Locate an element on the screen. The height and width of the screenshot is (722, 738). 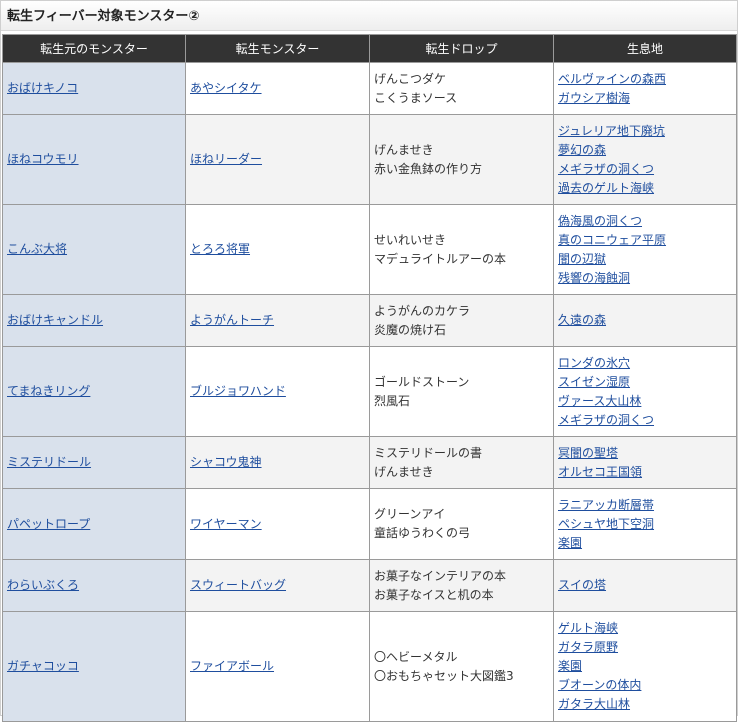
drop-item: せいれいせき is located at coordinates (410, 239).